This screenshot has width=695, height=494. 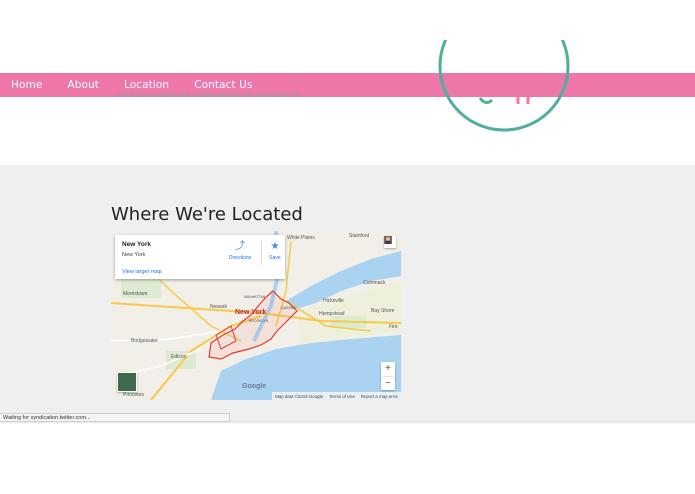 I want to click on map-label: White Plains, so click(x=301, y=238).